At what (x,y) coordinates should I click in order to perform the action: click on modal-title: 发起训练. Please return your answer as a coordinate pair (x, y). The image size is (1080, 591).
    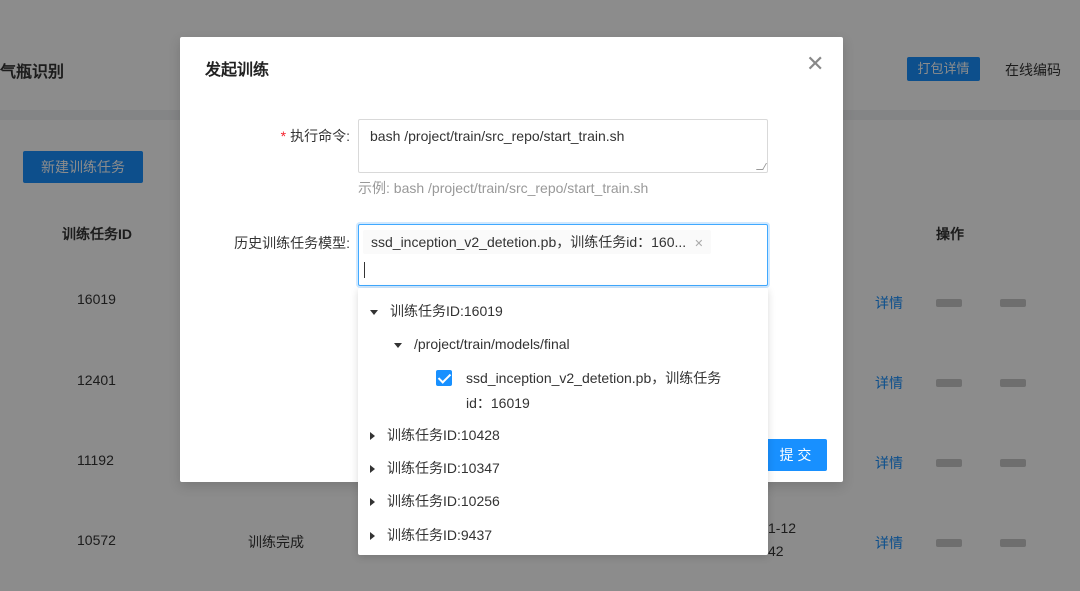
    Looking at the image, I should click on (237, 70).